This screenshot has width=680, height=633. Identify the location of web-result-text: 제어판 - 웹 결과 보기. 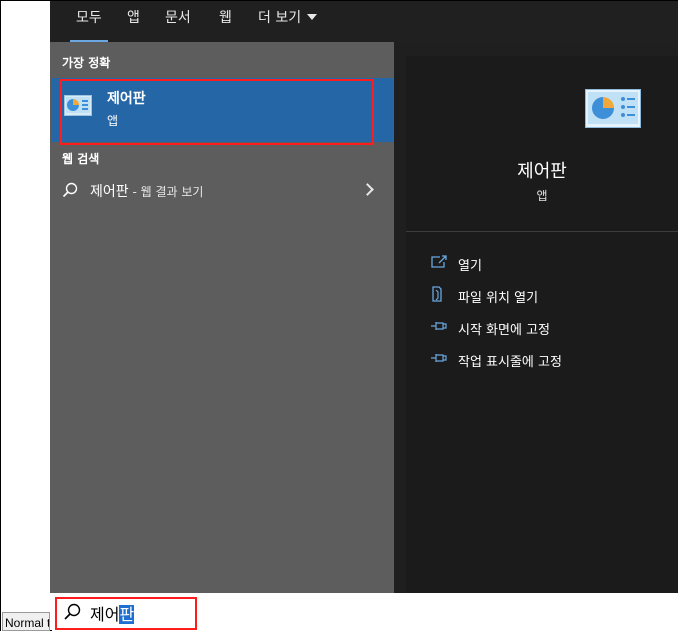
(146, 191).